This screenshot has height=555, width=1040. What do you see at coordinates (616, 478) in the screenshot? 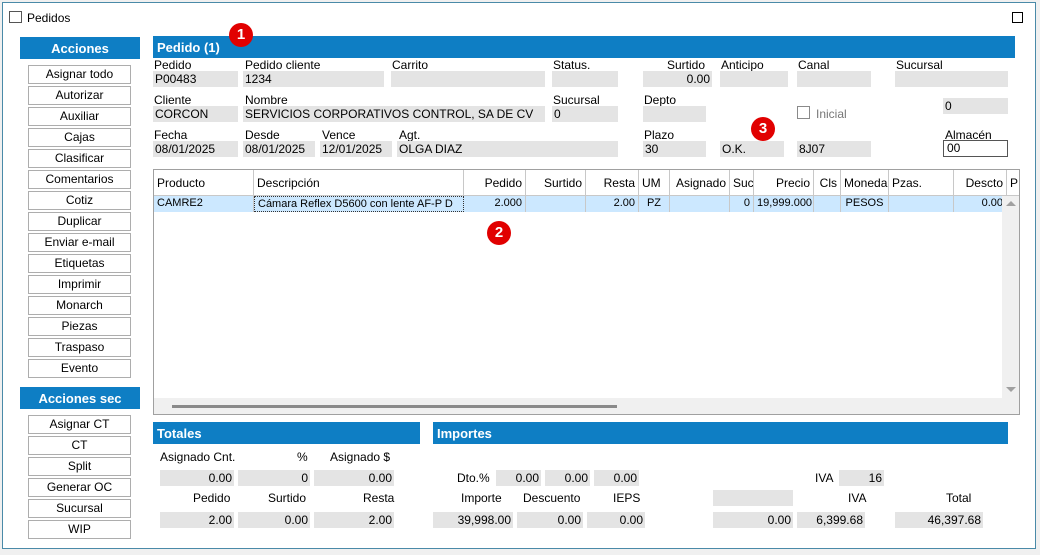
I see `dto-field-3: 0.00` at bounding box center [616, 478].